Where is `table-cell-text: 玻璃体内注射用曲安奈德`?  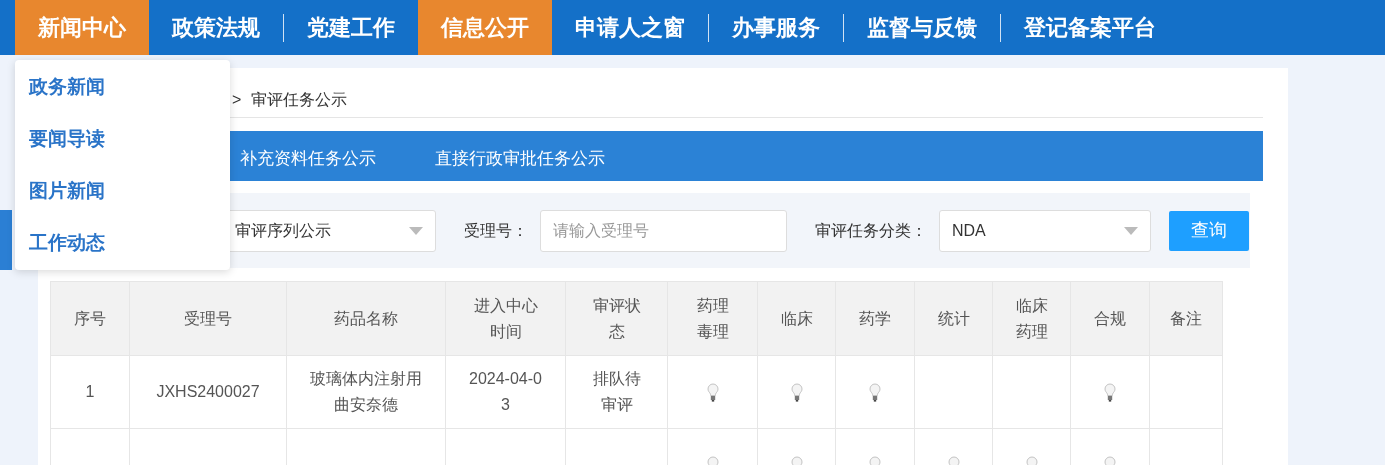
table-cell-text: 玻璃体内注射用曲安奈德 is located at coordinates (366, 392).